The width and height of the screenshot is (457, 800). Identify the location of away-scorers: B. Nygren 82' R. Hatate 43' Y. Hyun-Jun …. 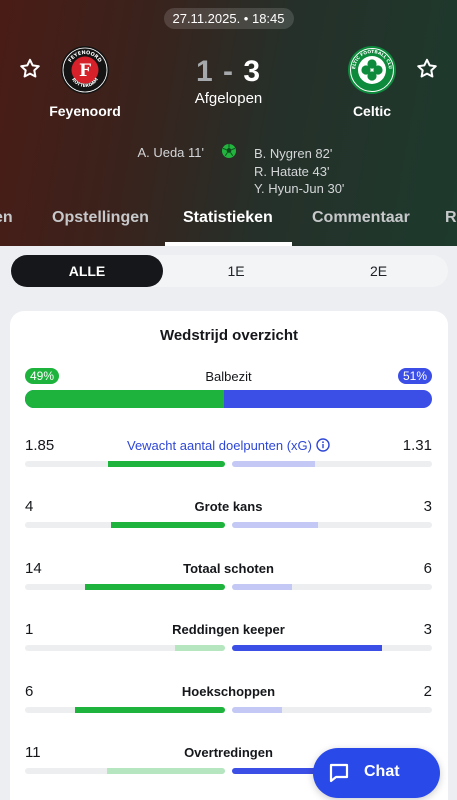
(299, 171).